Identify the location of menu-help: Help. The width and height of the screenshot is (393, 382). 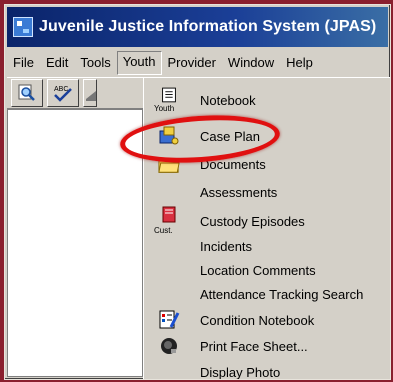
(299, 63).